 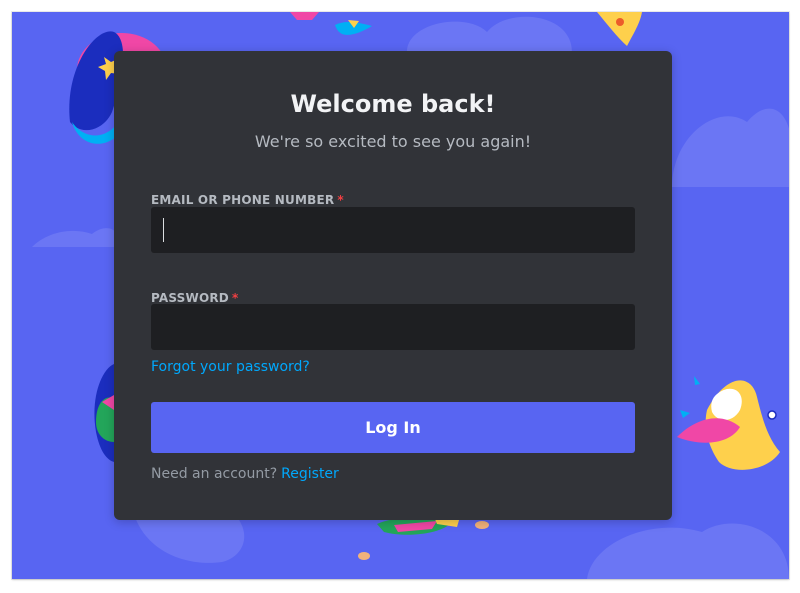 What do you see at coordinates (688, 551) in the screenshot?
I see `cloud-bottom-right` at bounding box center [688, 551].